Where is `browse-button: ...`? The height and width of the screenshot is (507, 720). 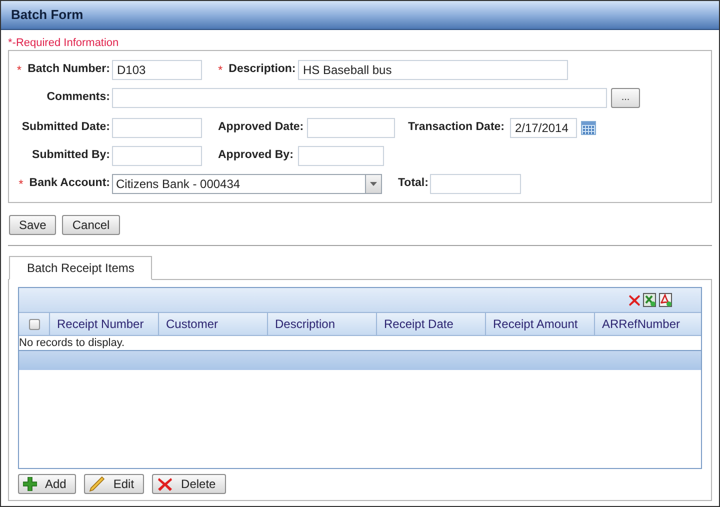
browse-button: ... is located at coordinates (625, 98).